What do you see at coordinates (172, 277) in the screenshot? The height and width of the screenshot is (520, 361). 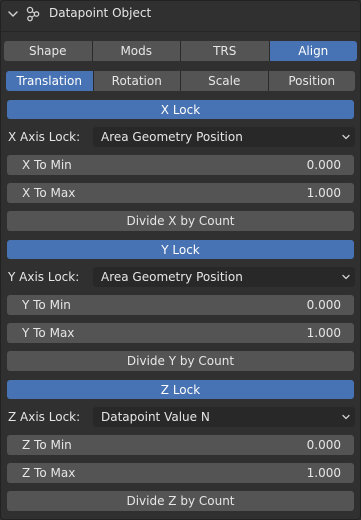 I see `y-axis-lock-value: Area Geometry Position` at bounding box center [172, 277].